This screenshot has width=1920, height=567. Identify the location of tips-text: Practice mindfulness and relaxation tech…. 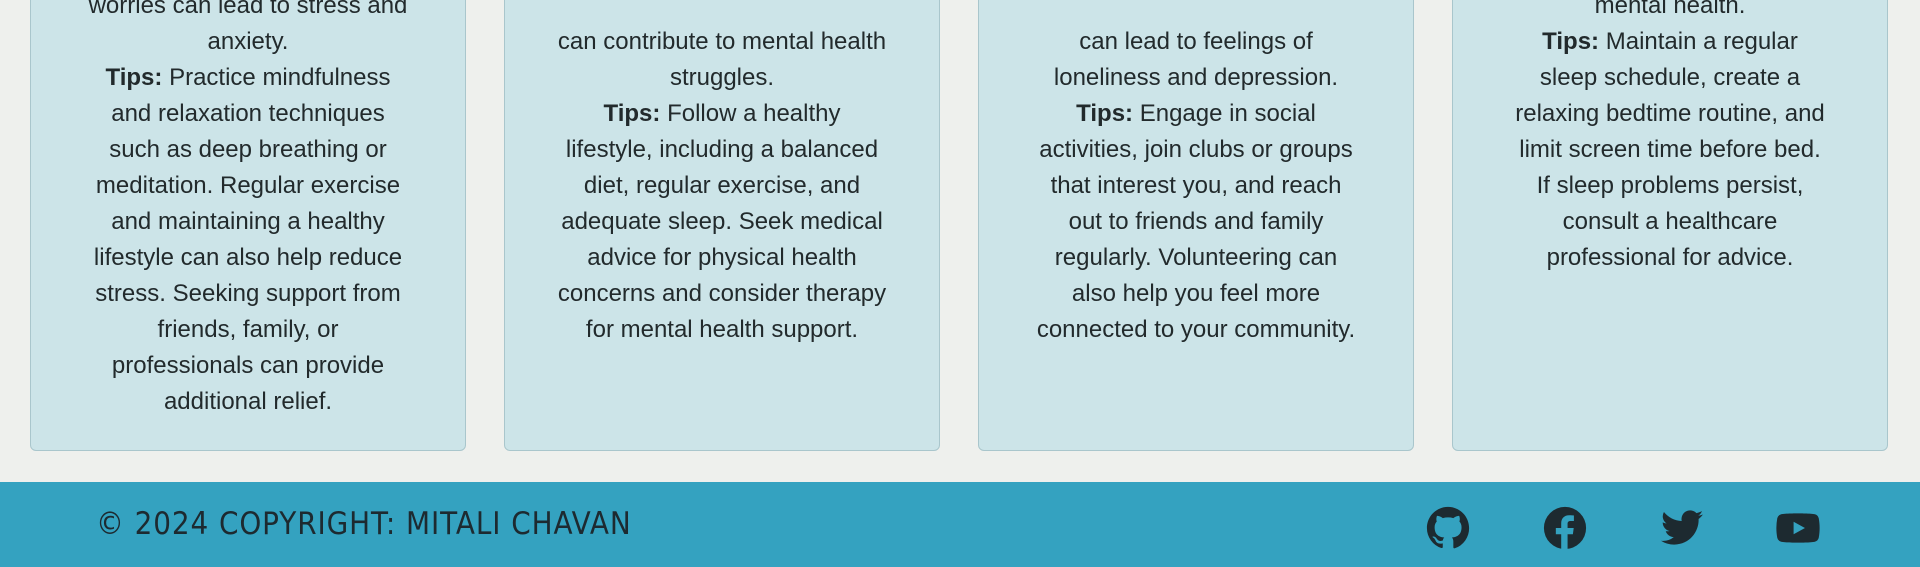
(248, 239).